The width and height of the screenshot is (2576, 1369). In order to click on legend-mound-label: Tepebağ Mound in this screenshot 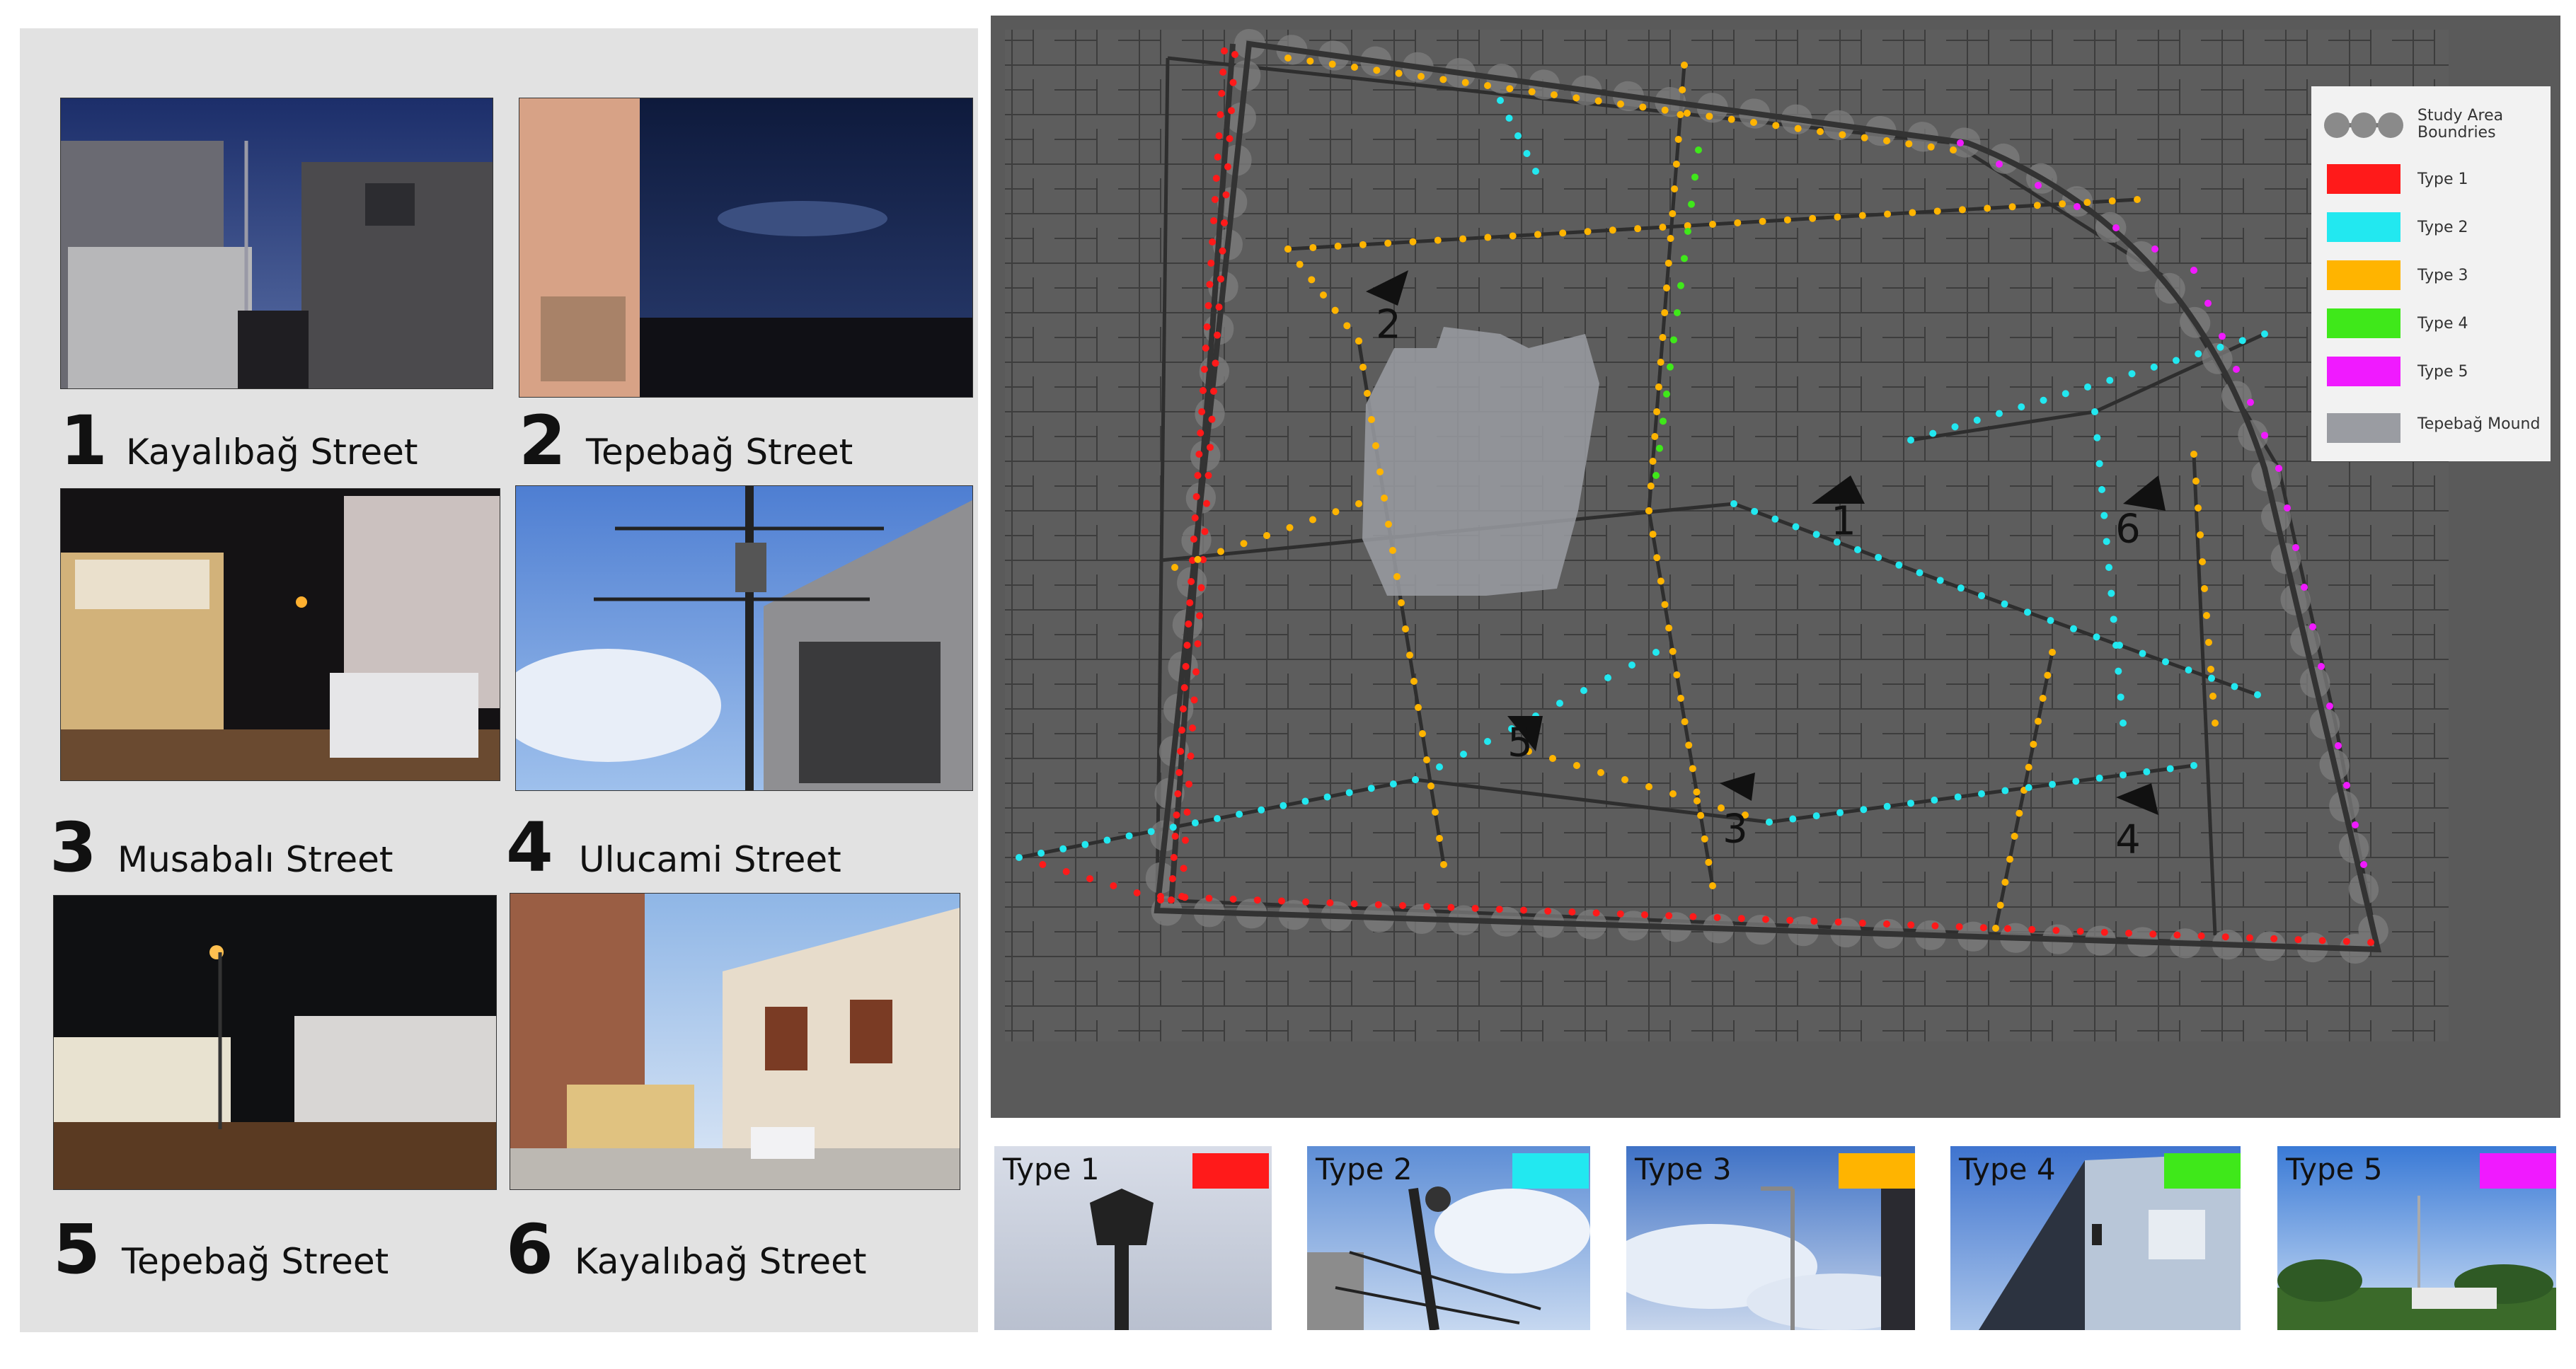, I will do `click(2479, 424)`.